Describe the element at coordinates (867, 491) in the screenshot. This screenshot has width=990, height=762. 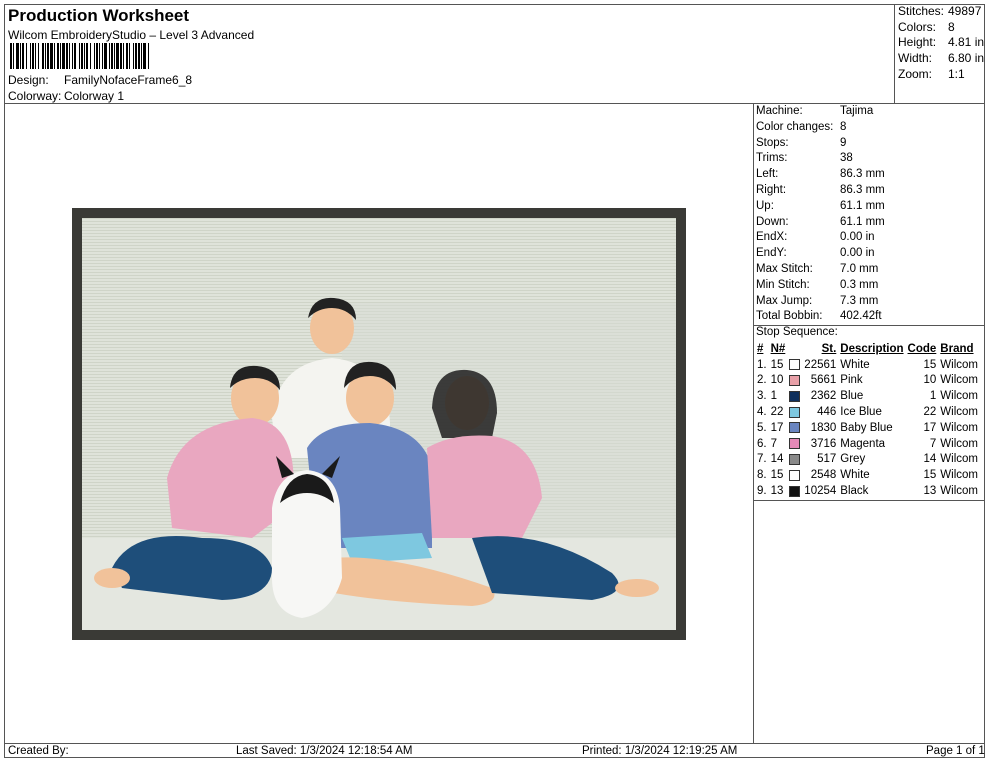
I see `table-row: 9. 13 10254 Black 13 Wilcom` at that location.